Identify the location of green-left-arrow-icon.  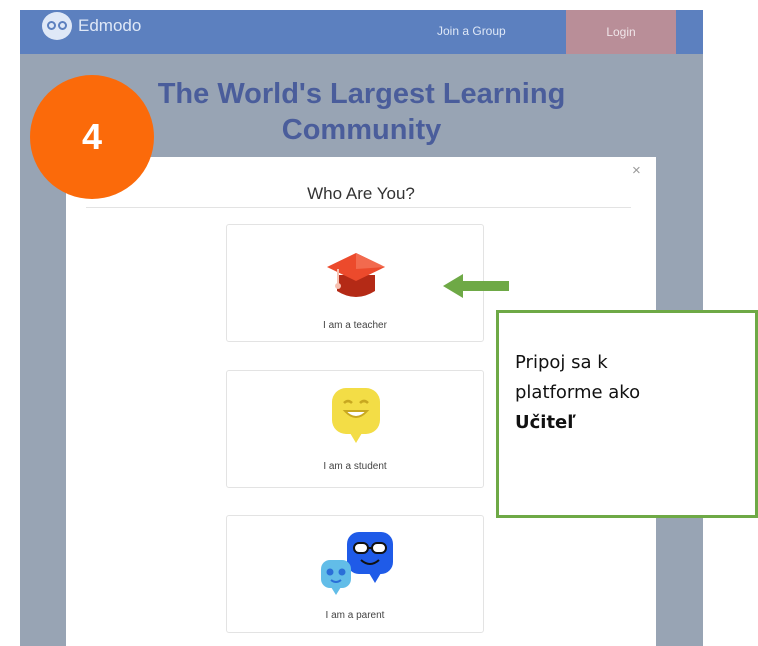
(476, 286).